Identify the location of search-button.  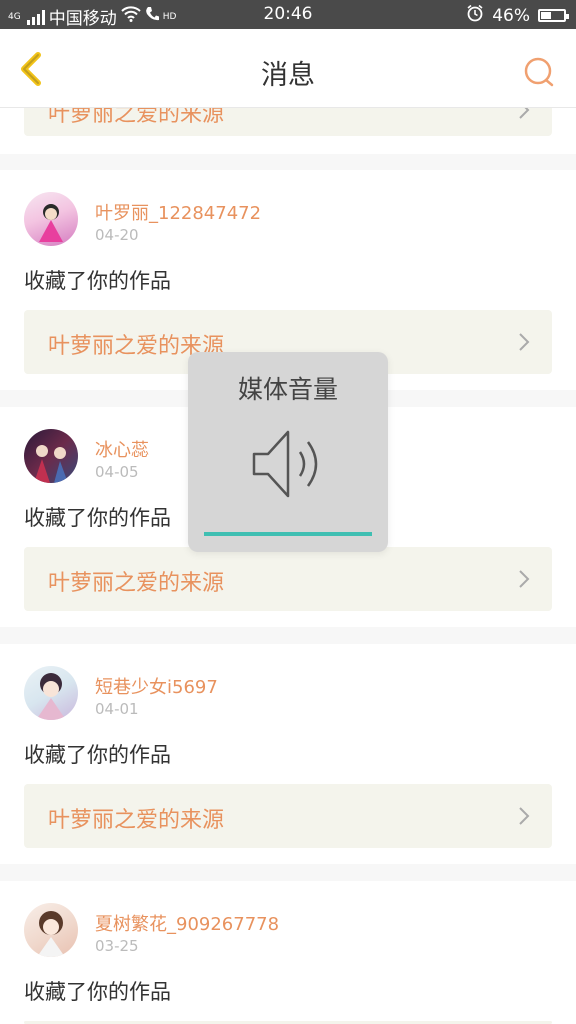
(539, 72).